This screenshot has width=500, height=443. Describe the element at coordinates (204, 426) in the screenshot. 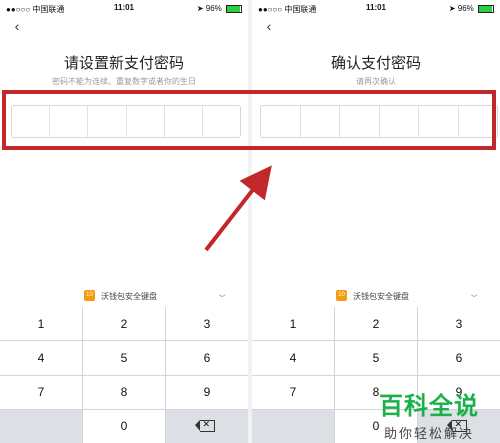

I see `backspace-icon: ✕` at that location.